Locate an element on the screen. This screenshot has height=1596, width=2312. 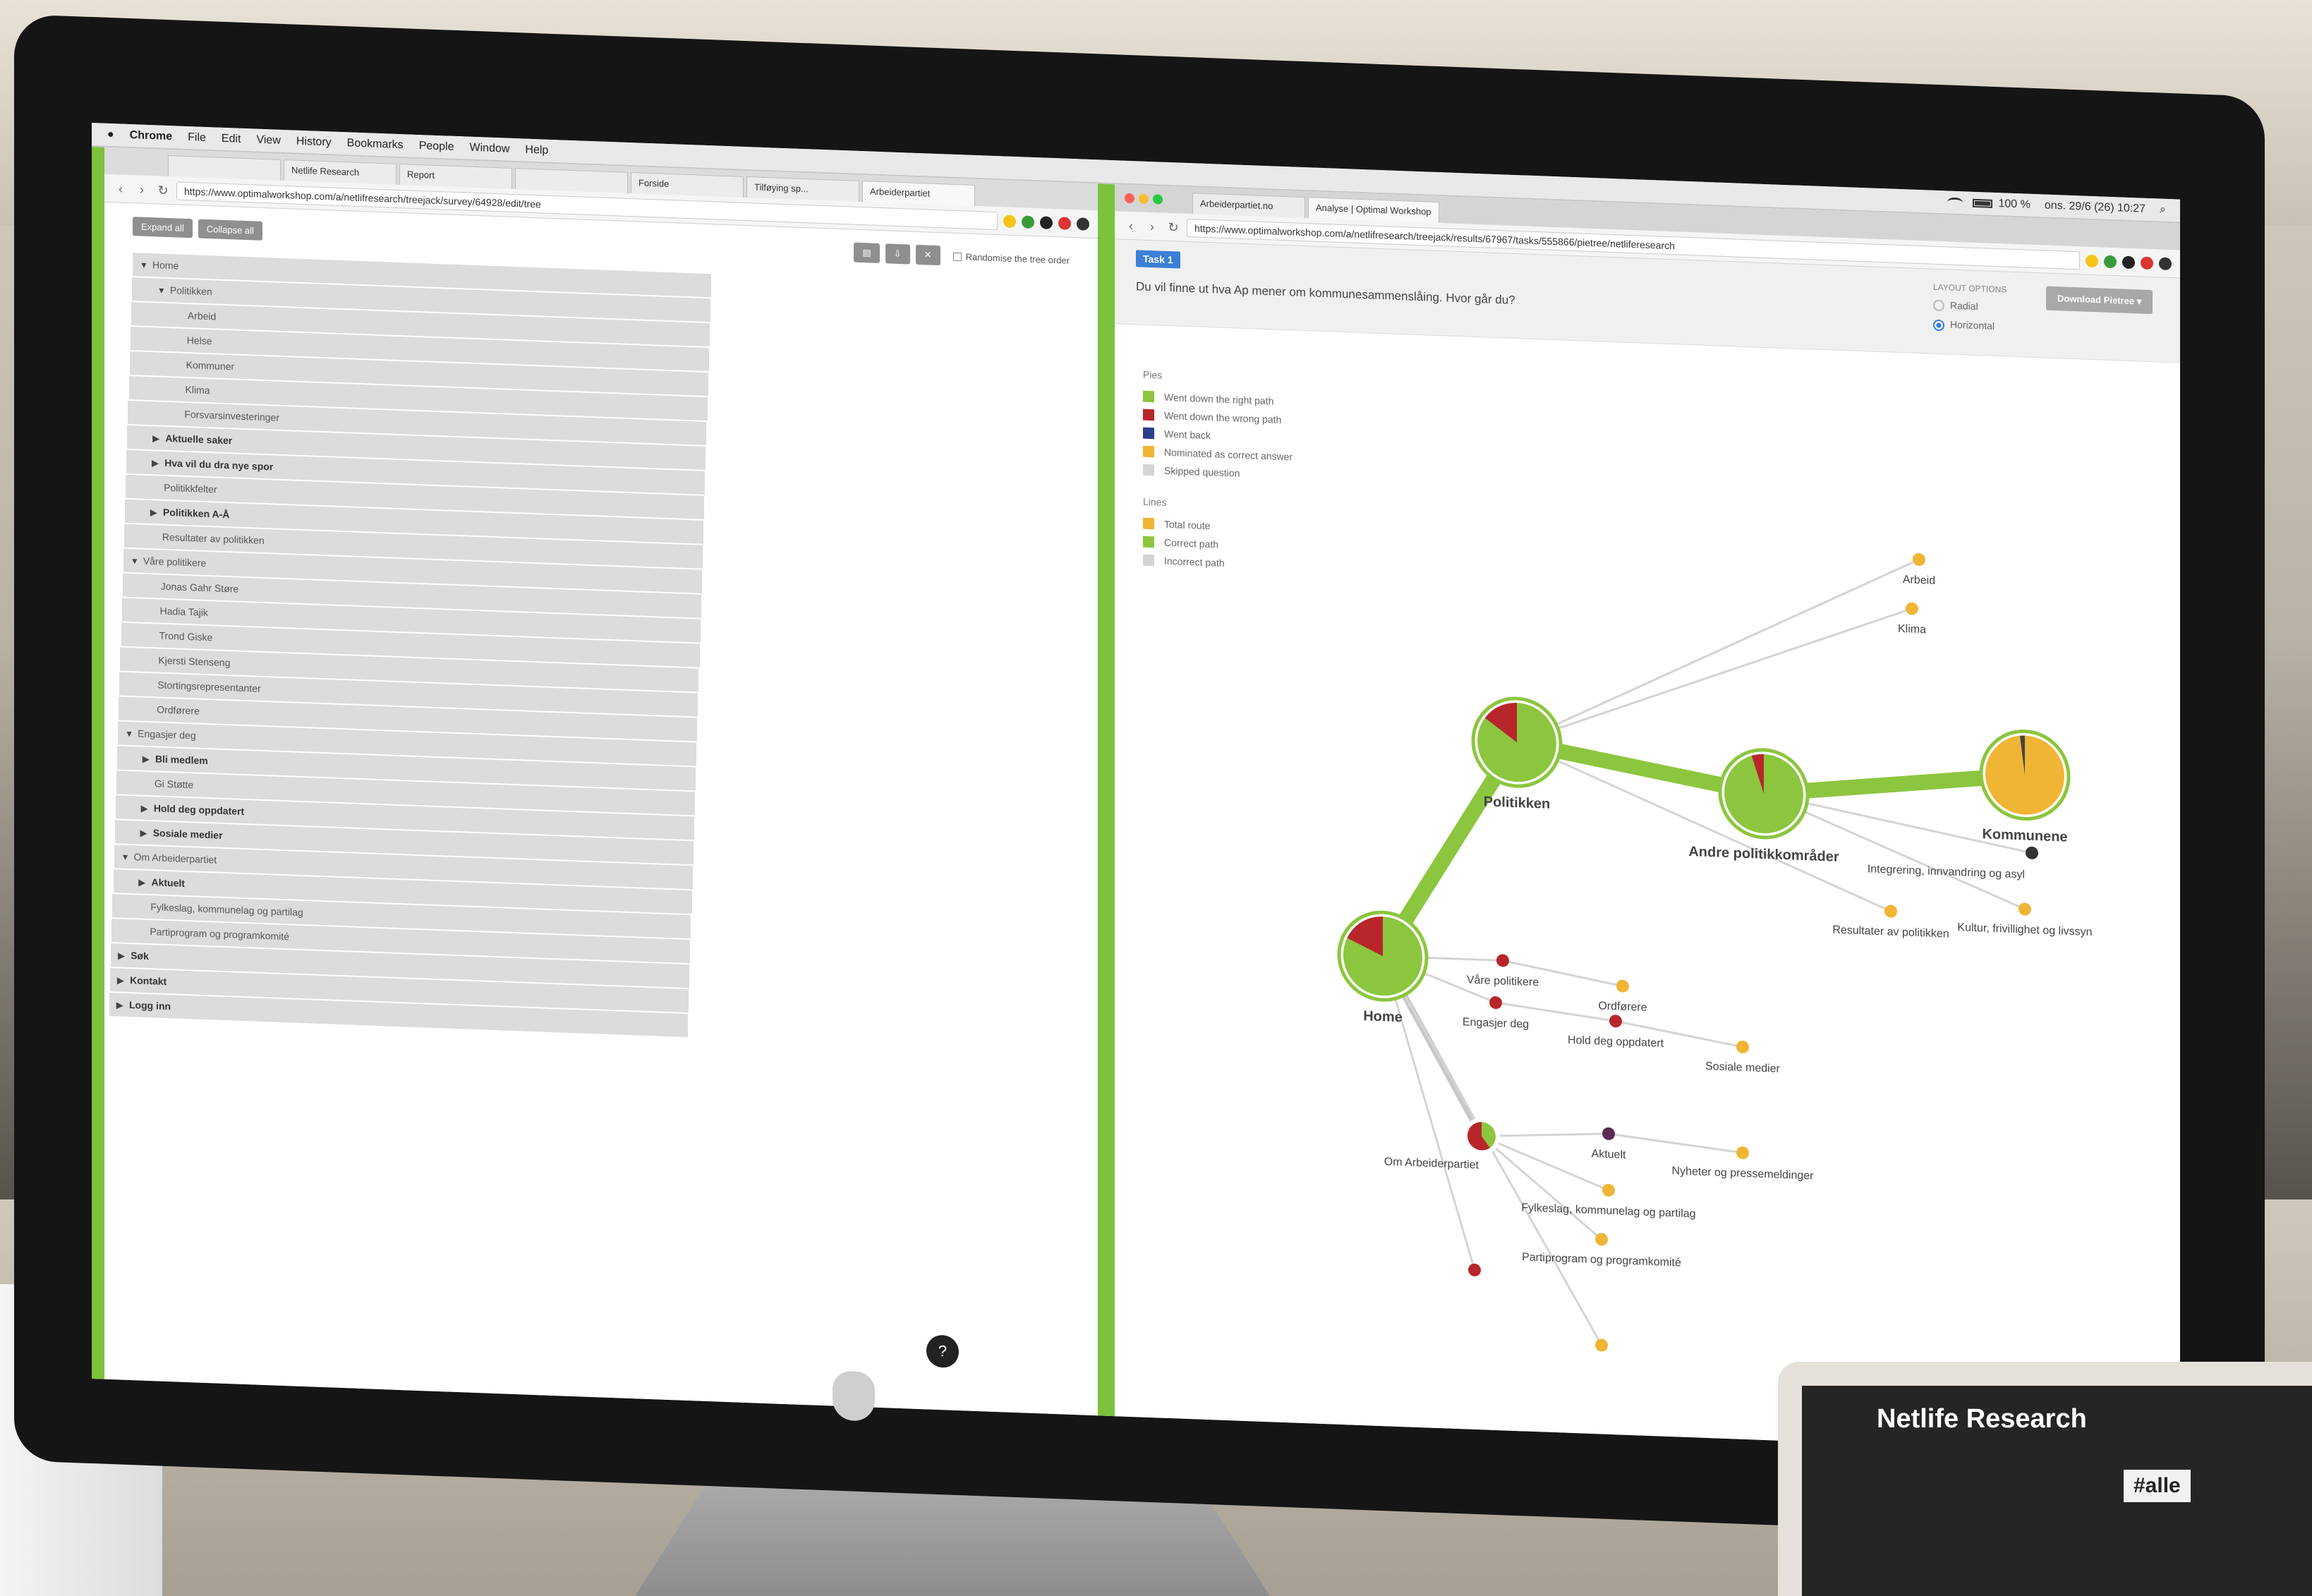
tree-node-label: Sosiale medier is located at coordinates (187, 834).